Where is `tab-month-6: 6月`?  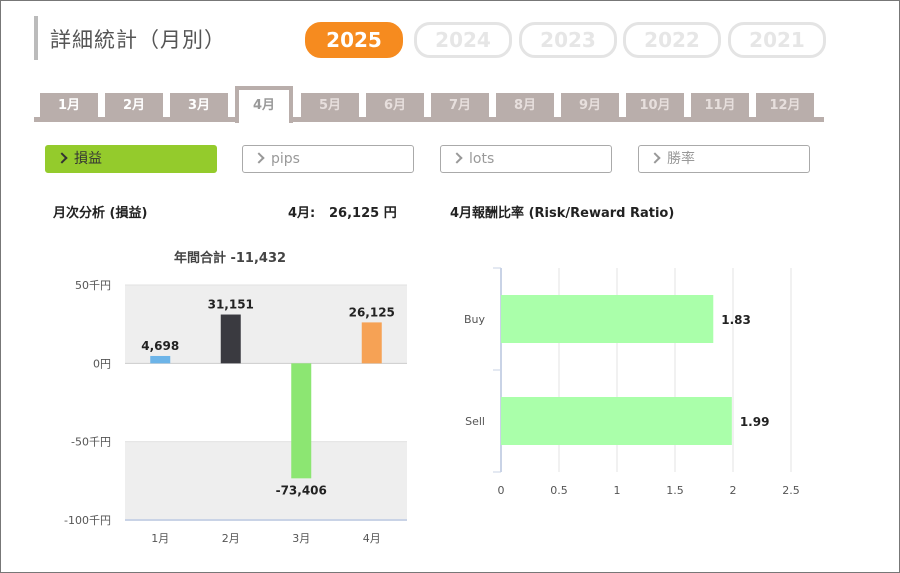 tab-month-6: 6月 is located at coordinates (395, 106).